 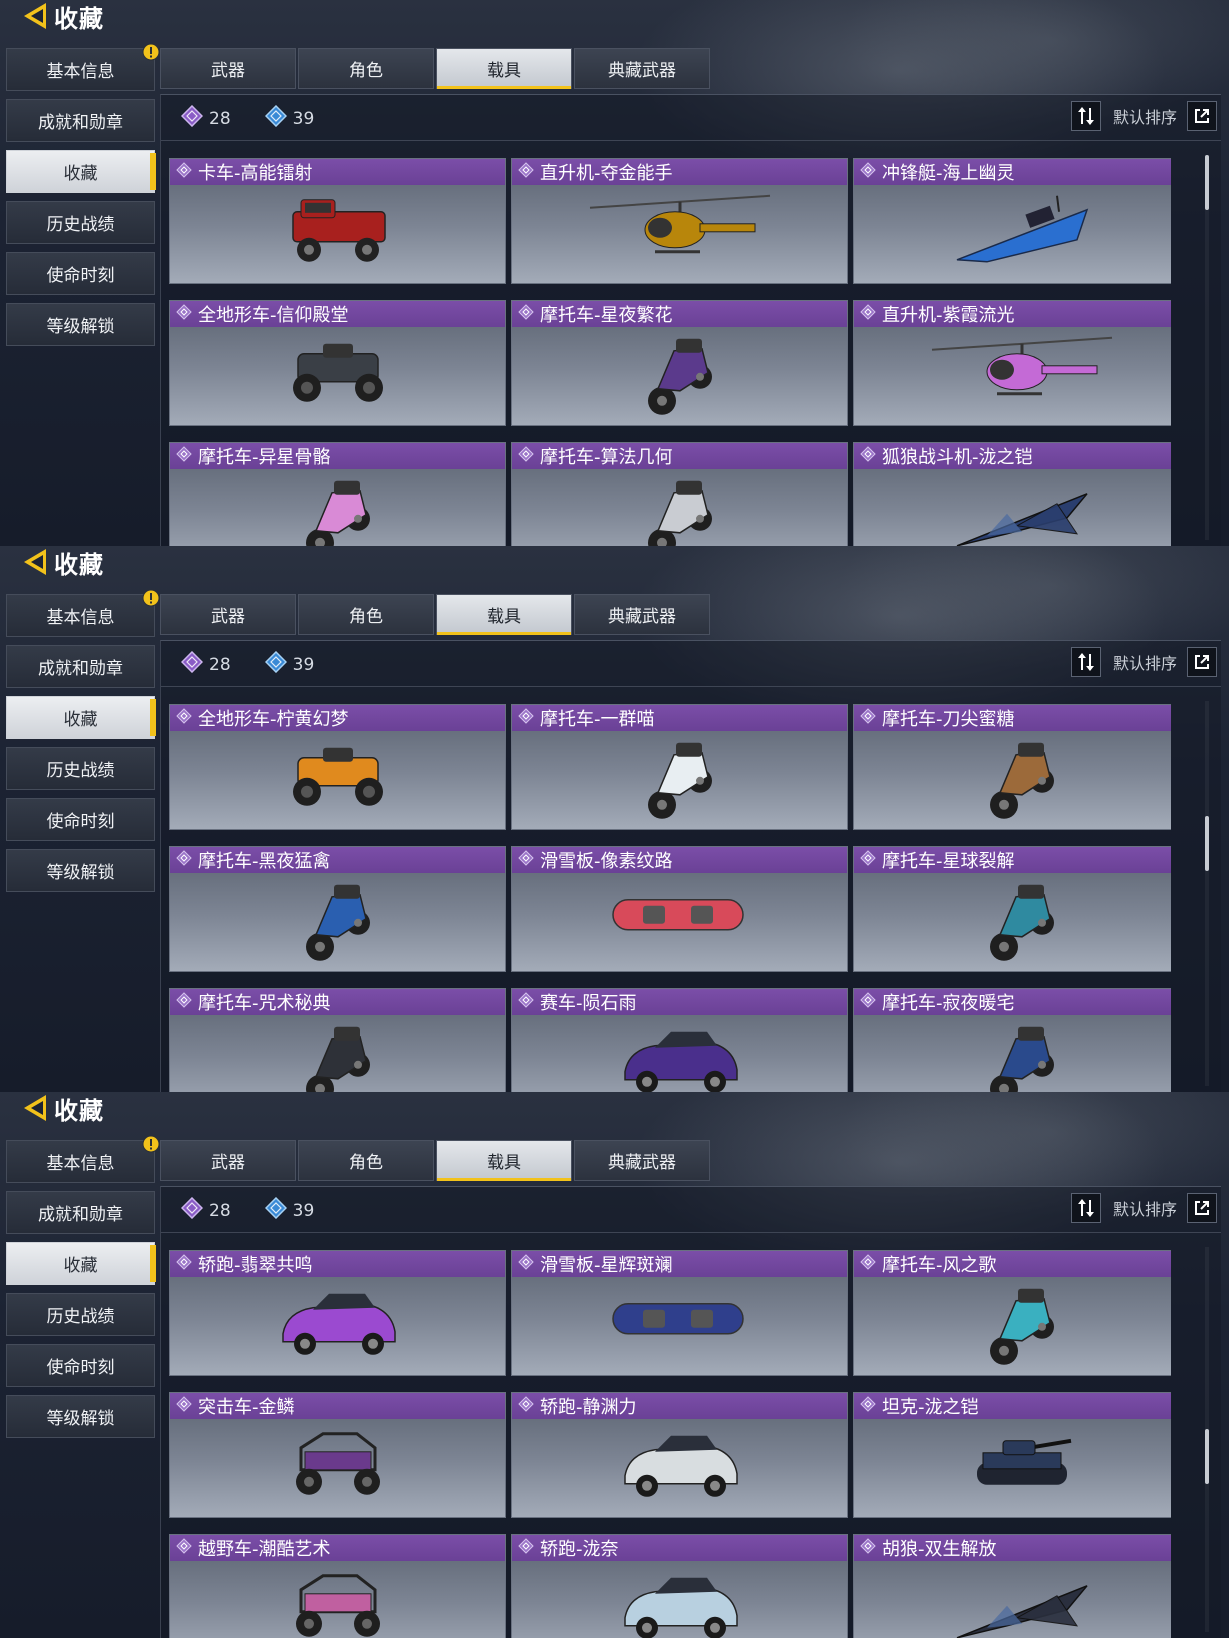 What do you see at coordinates (1012, 1313) in the screenshot?
I see `vehicle-card: 摩托车-风之歌` at bounding box center [1012, 1313].